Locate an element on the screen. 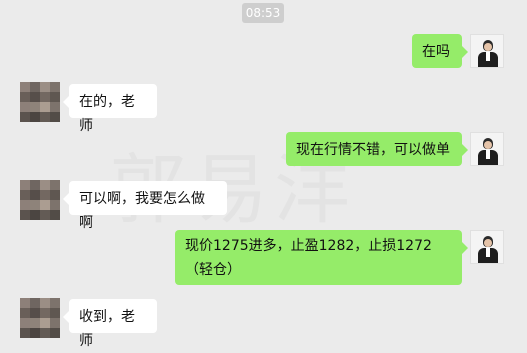  message-bubble-received: 收到，老师 is located at coordinates (110, 324).